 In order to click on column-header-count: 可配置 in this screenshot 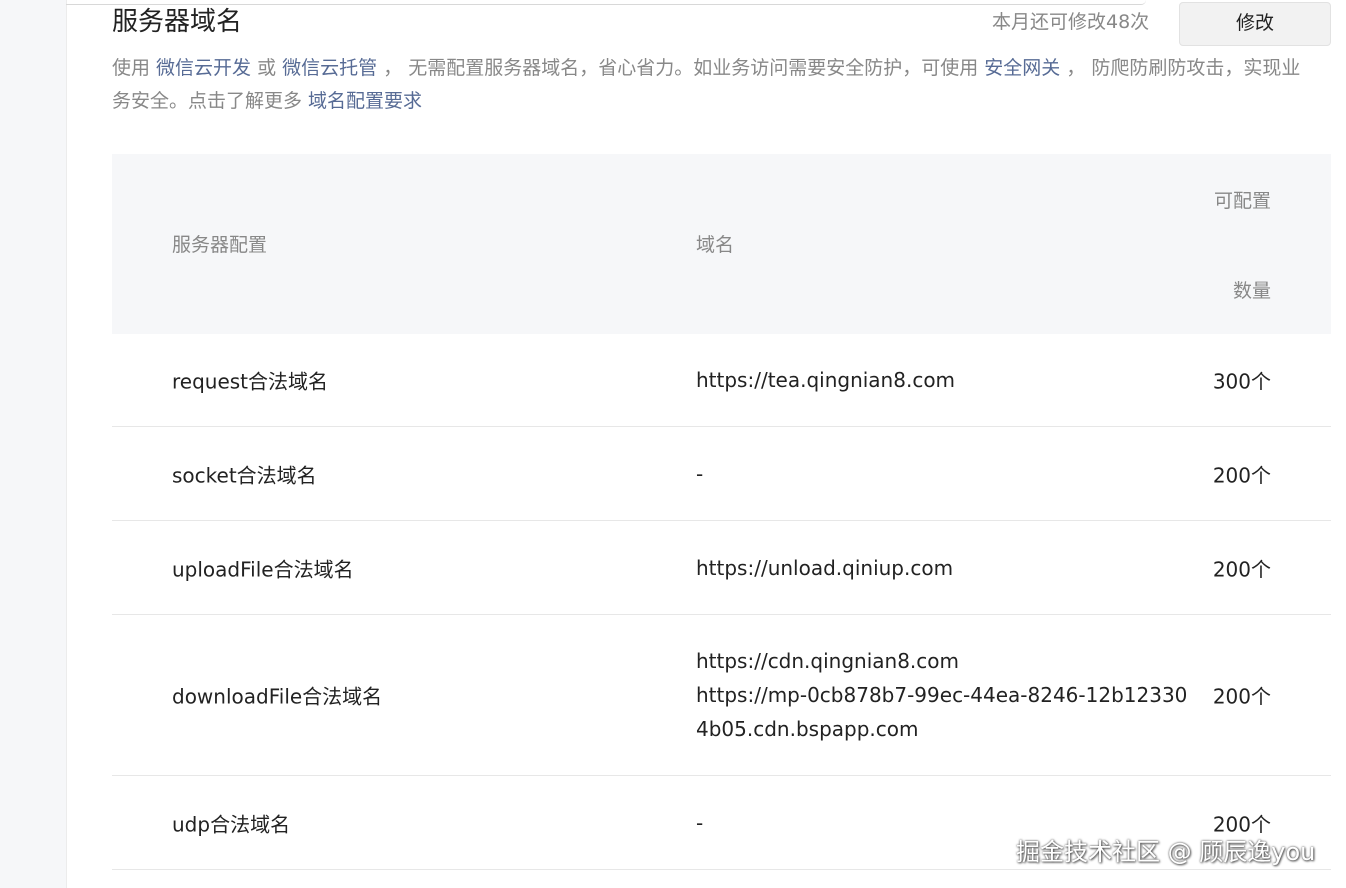, I will do `click(1242, 201)`.